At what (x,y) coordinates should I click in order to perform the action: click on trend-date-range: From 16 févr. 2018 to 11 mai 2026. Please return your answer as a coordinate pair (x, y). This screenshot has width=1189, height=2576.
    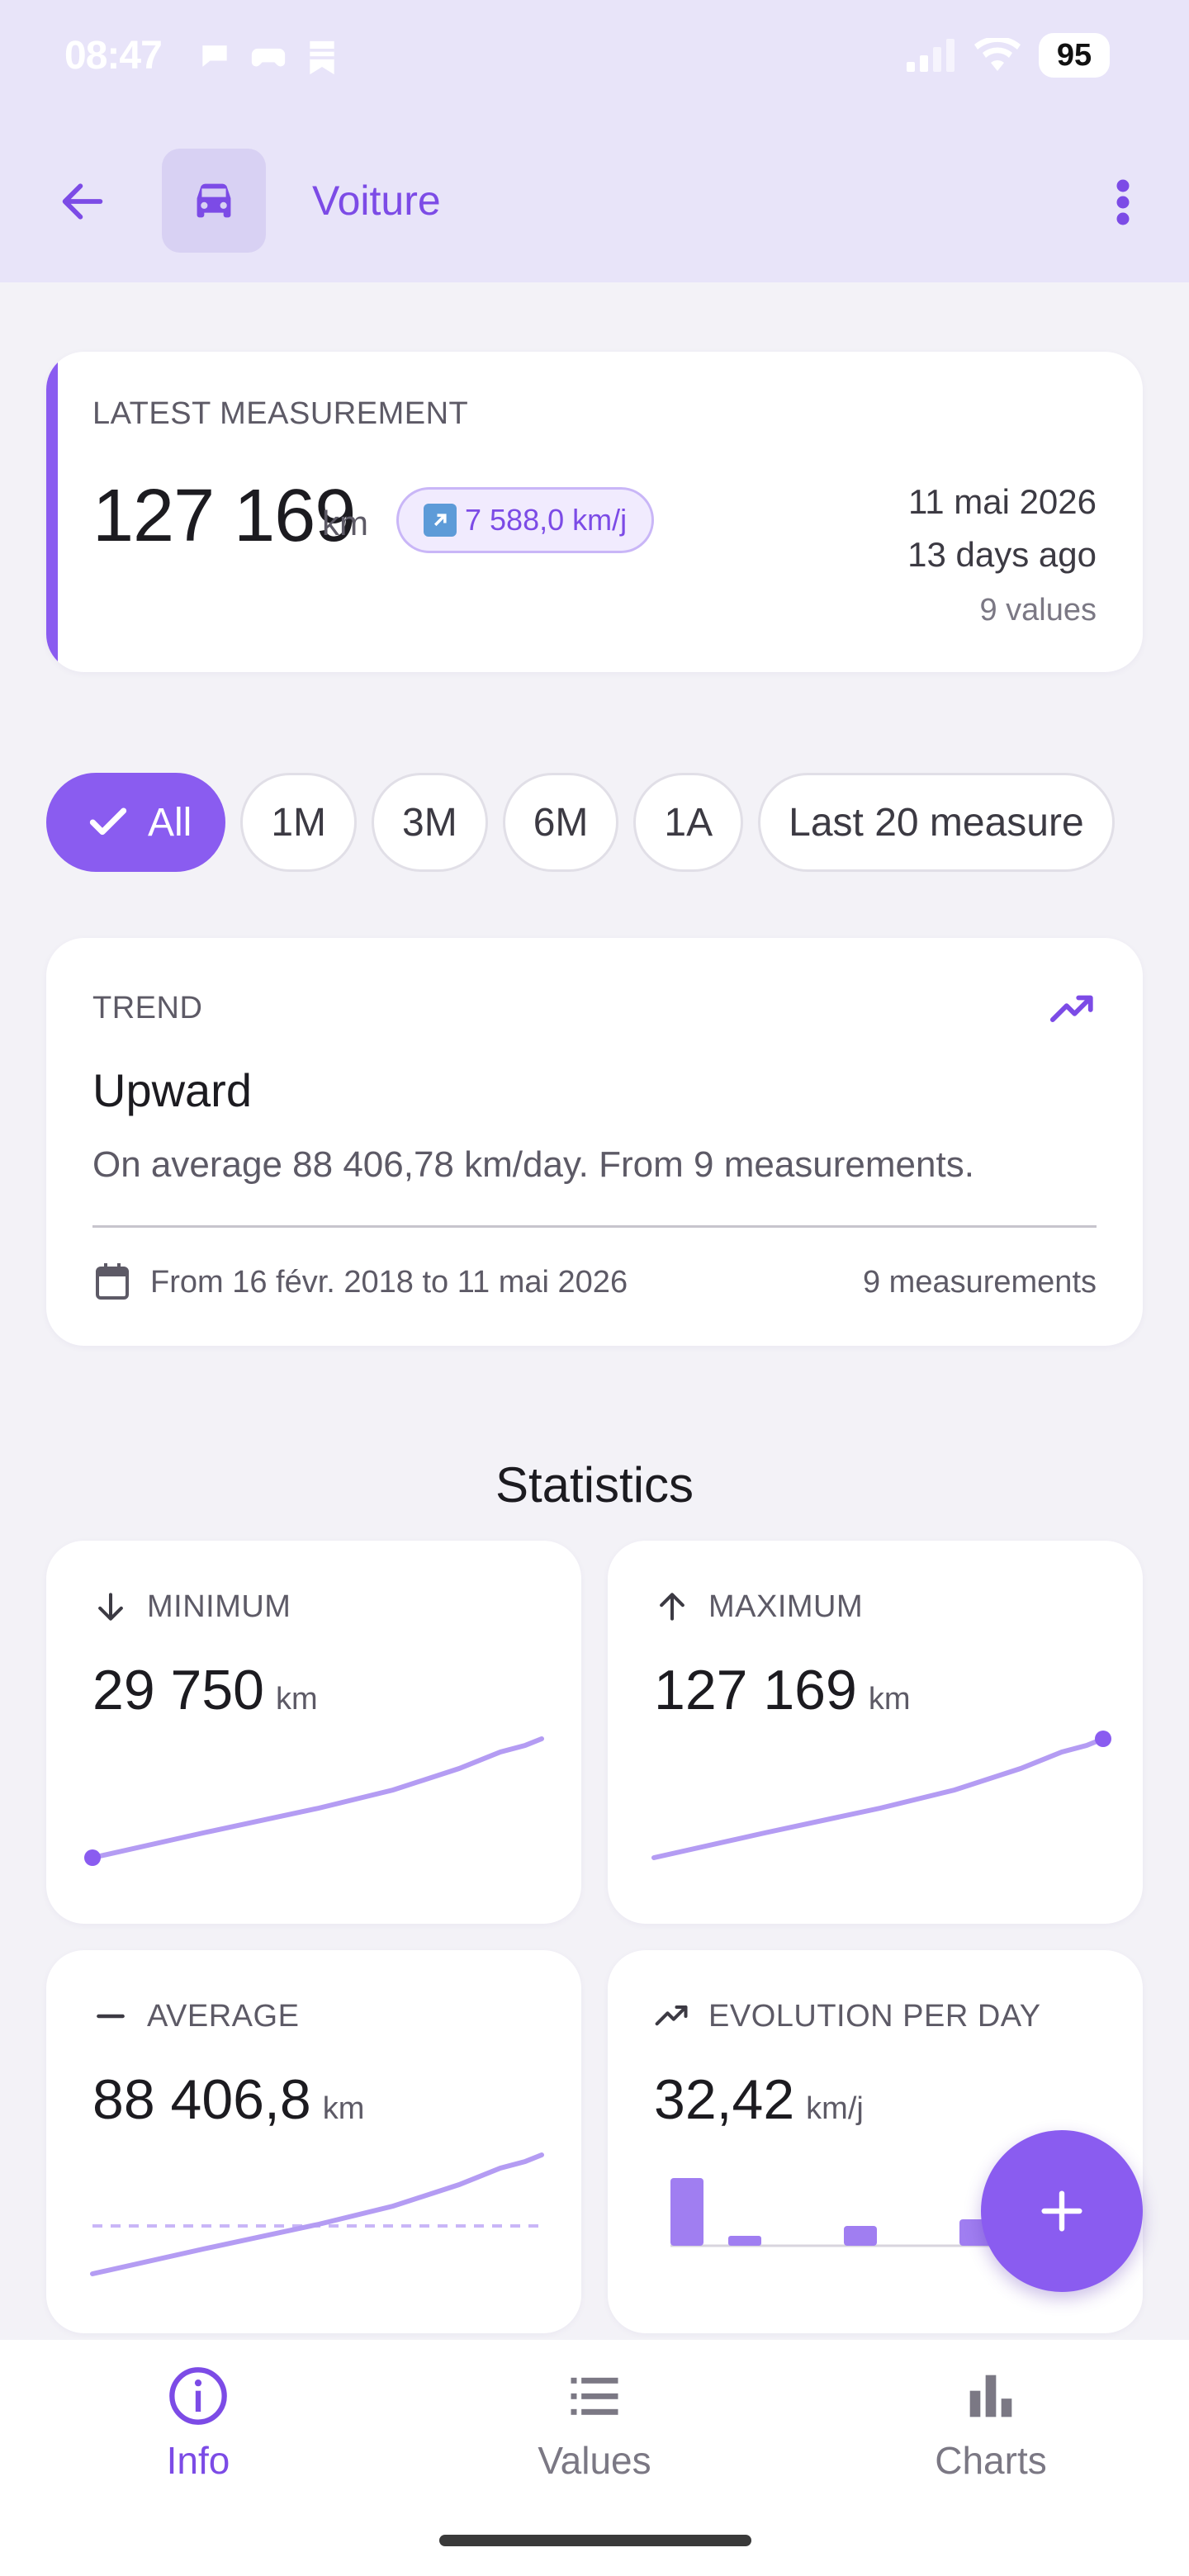
    Looking at the image, I should click on (389, 1282).